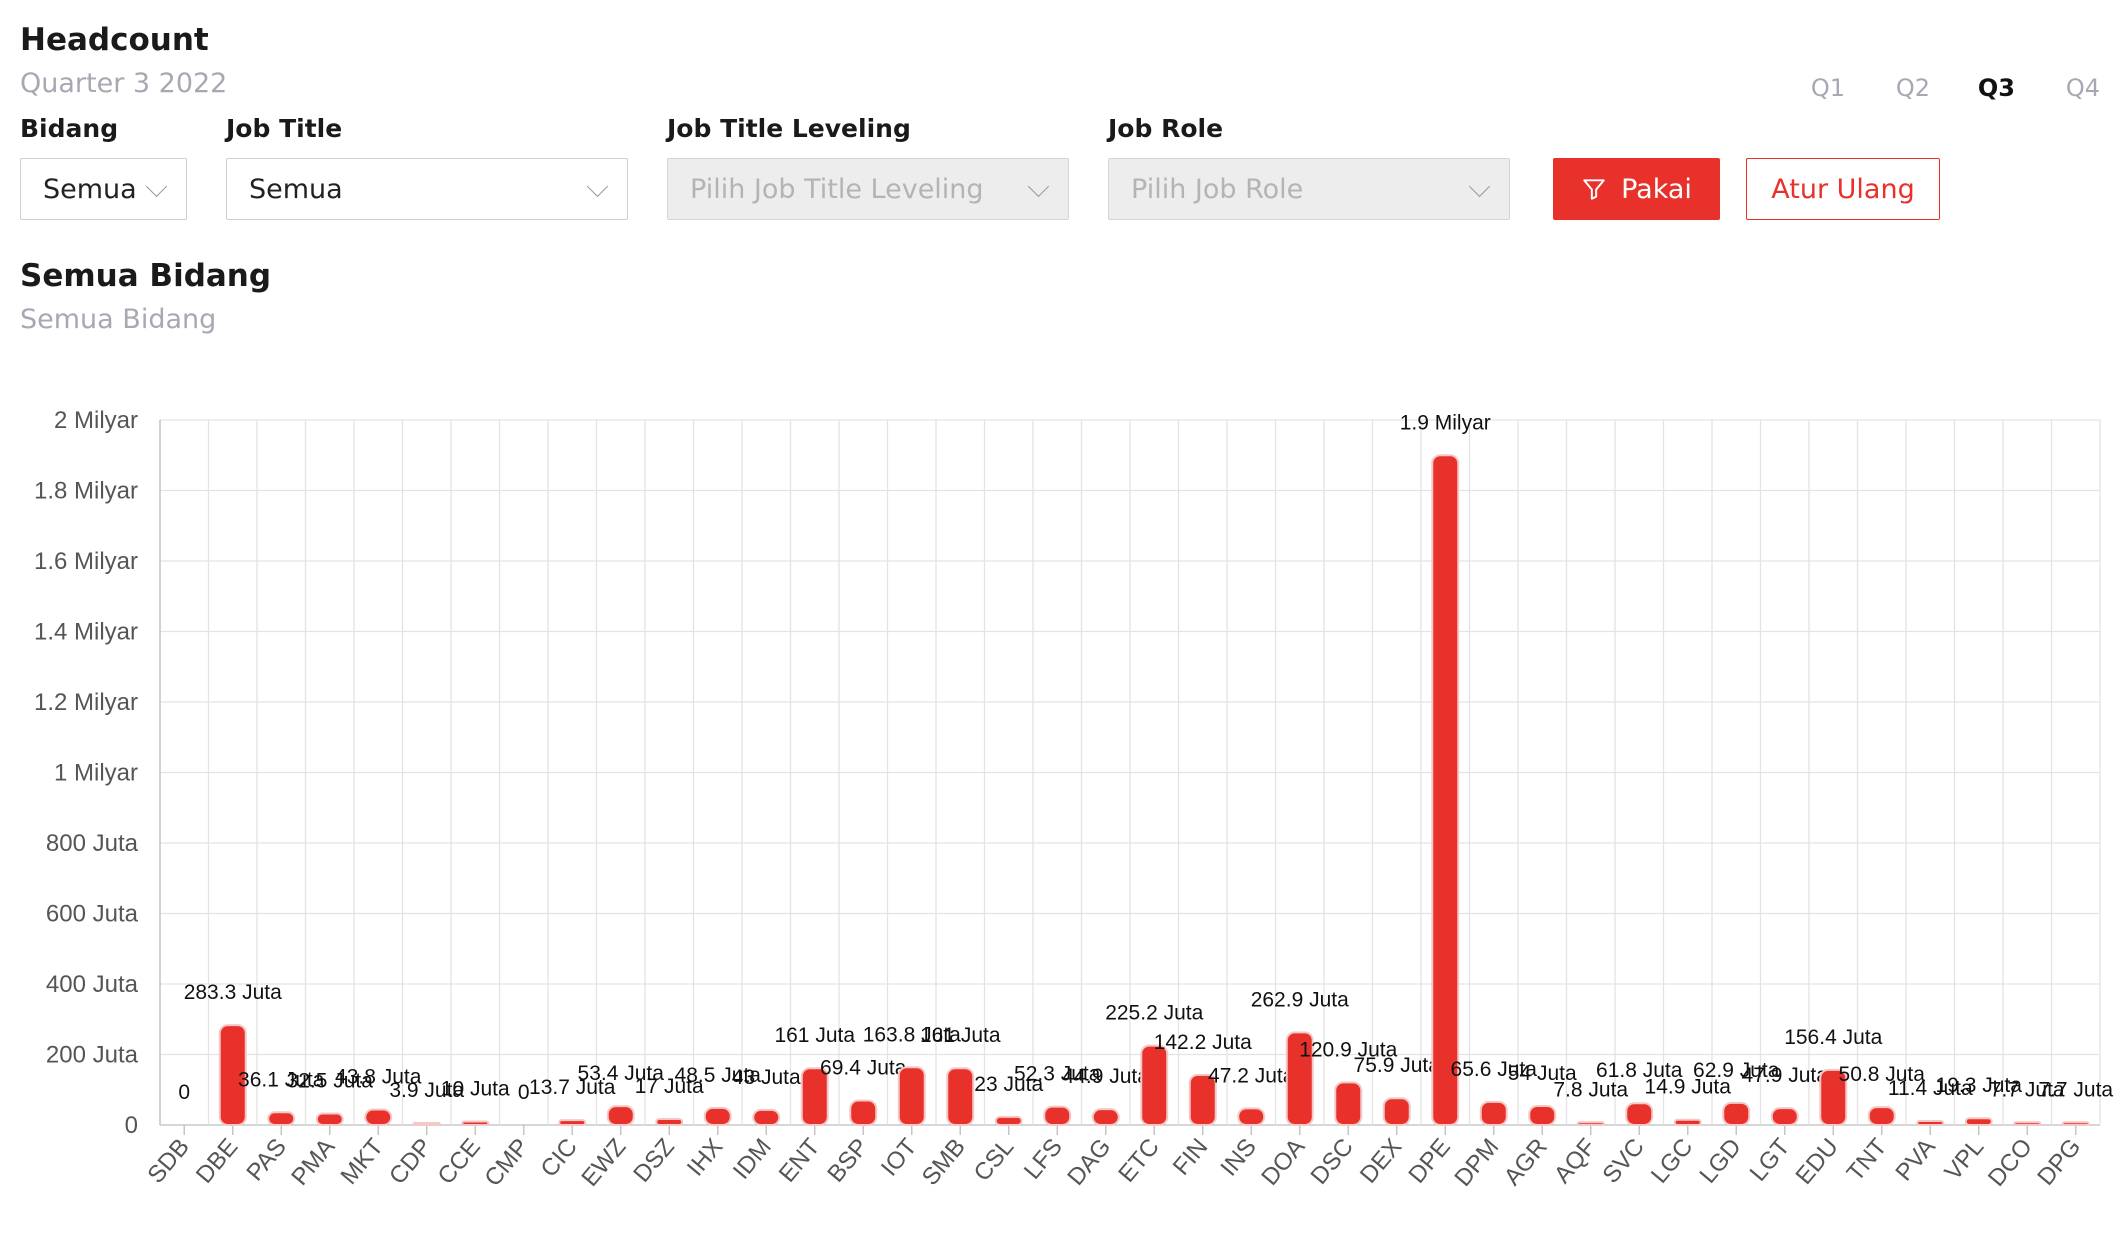 The width and height of the screenshot is (2120, 1250). I want to click on x-tick-label: DPE, so click(1429, 1161).